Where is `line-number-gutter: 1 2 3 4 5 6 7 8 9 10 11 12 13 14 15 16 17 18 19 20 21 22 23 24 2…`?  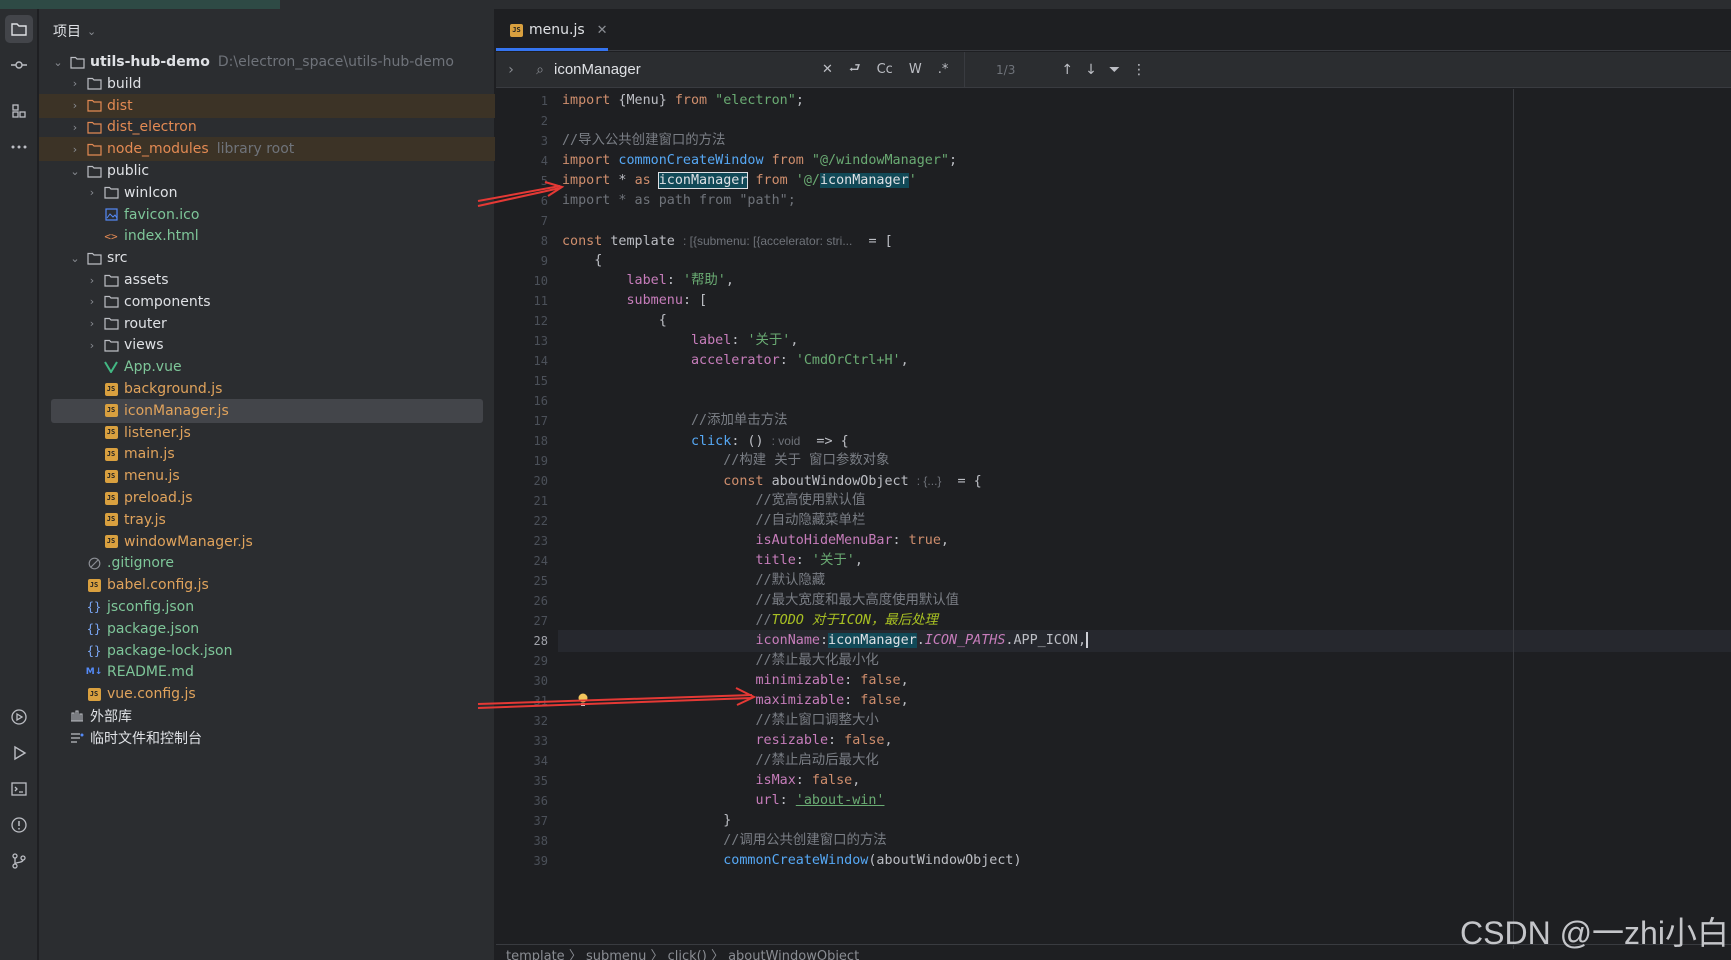
line-number-gutter: 1 2 3 4 5 6 7 8 9 10 11 12 13 14 15 16 17 18 19 20 21 22 23 24 2… is located at coordinates (527, 524).